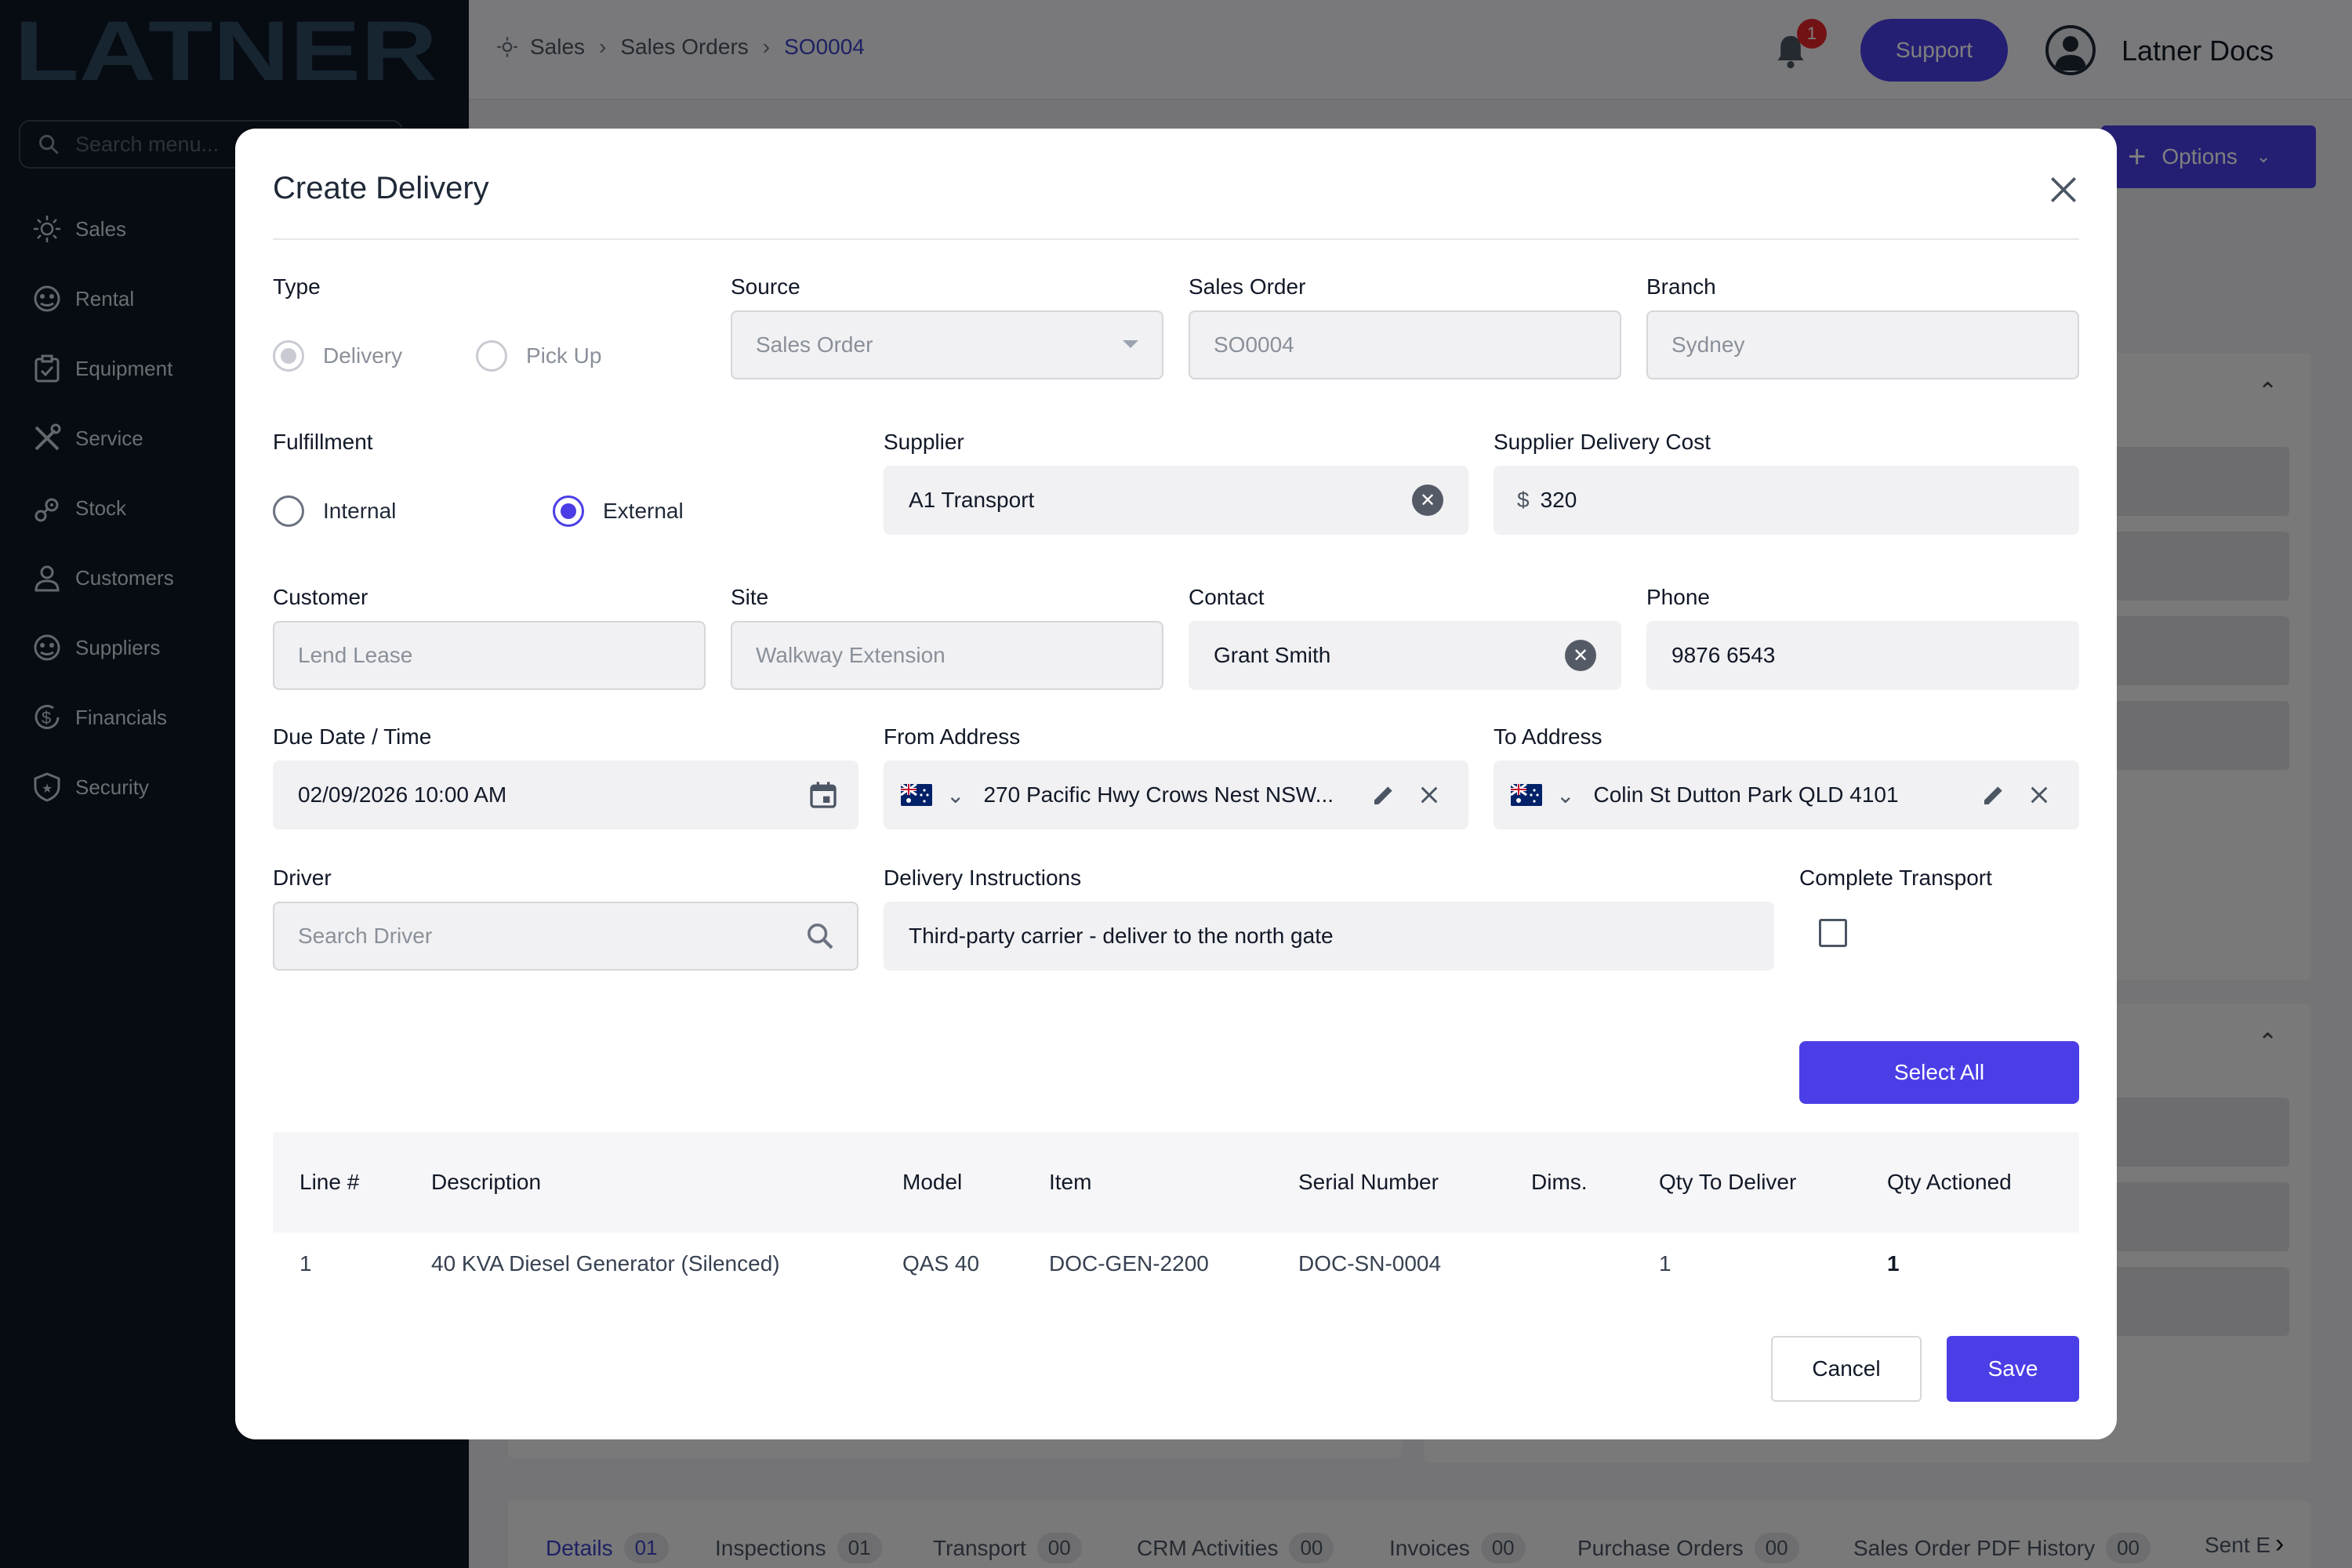  What do you see at coordinates (947, 655) in the screenshot?
I see `site-field: Walkway Extension` at bounding box center [947, 655].